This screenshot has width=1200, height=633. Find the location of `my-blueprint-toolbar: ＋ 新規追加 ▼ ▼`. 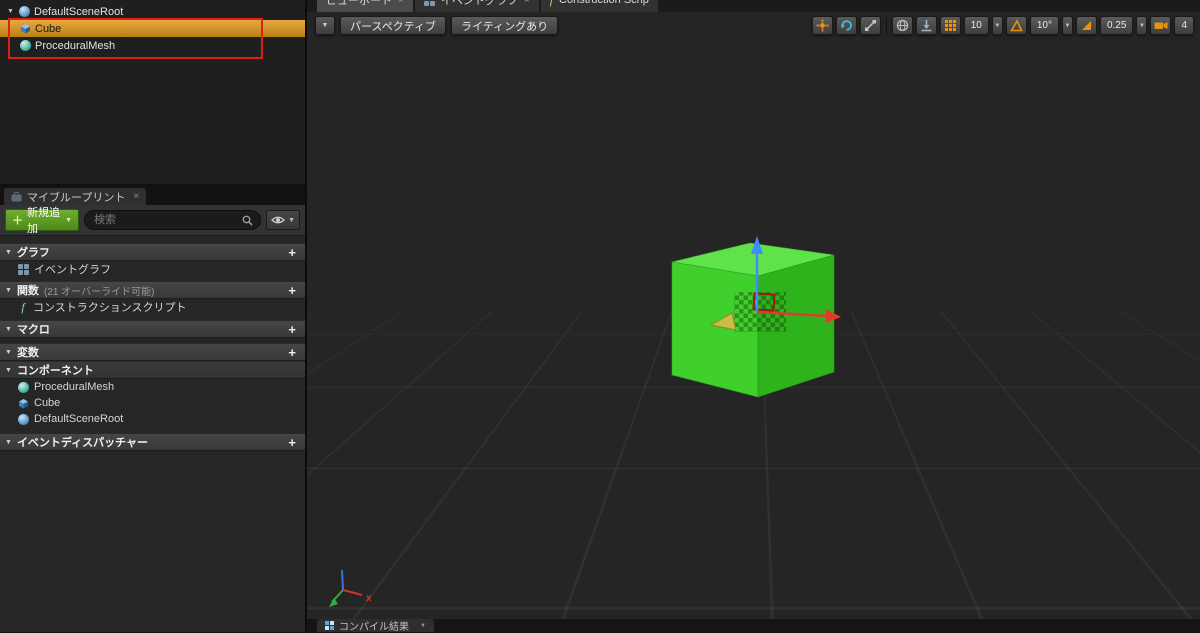

my-blueprint-toolbar: ＋ 新規追加 ▼ ▼ is located at coordinates (152, 220).